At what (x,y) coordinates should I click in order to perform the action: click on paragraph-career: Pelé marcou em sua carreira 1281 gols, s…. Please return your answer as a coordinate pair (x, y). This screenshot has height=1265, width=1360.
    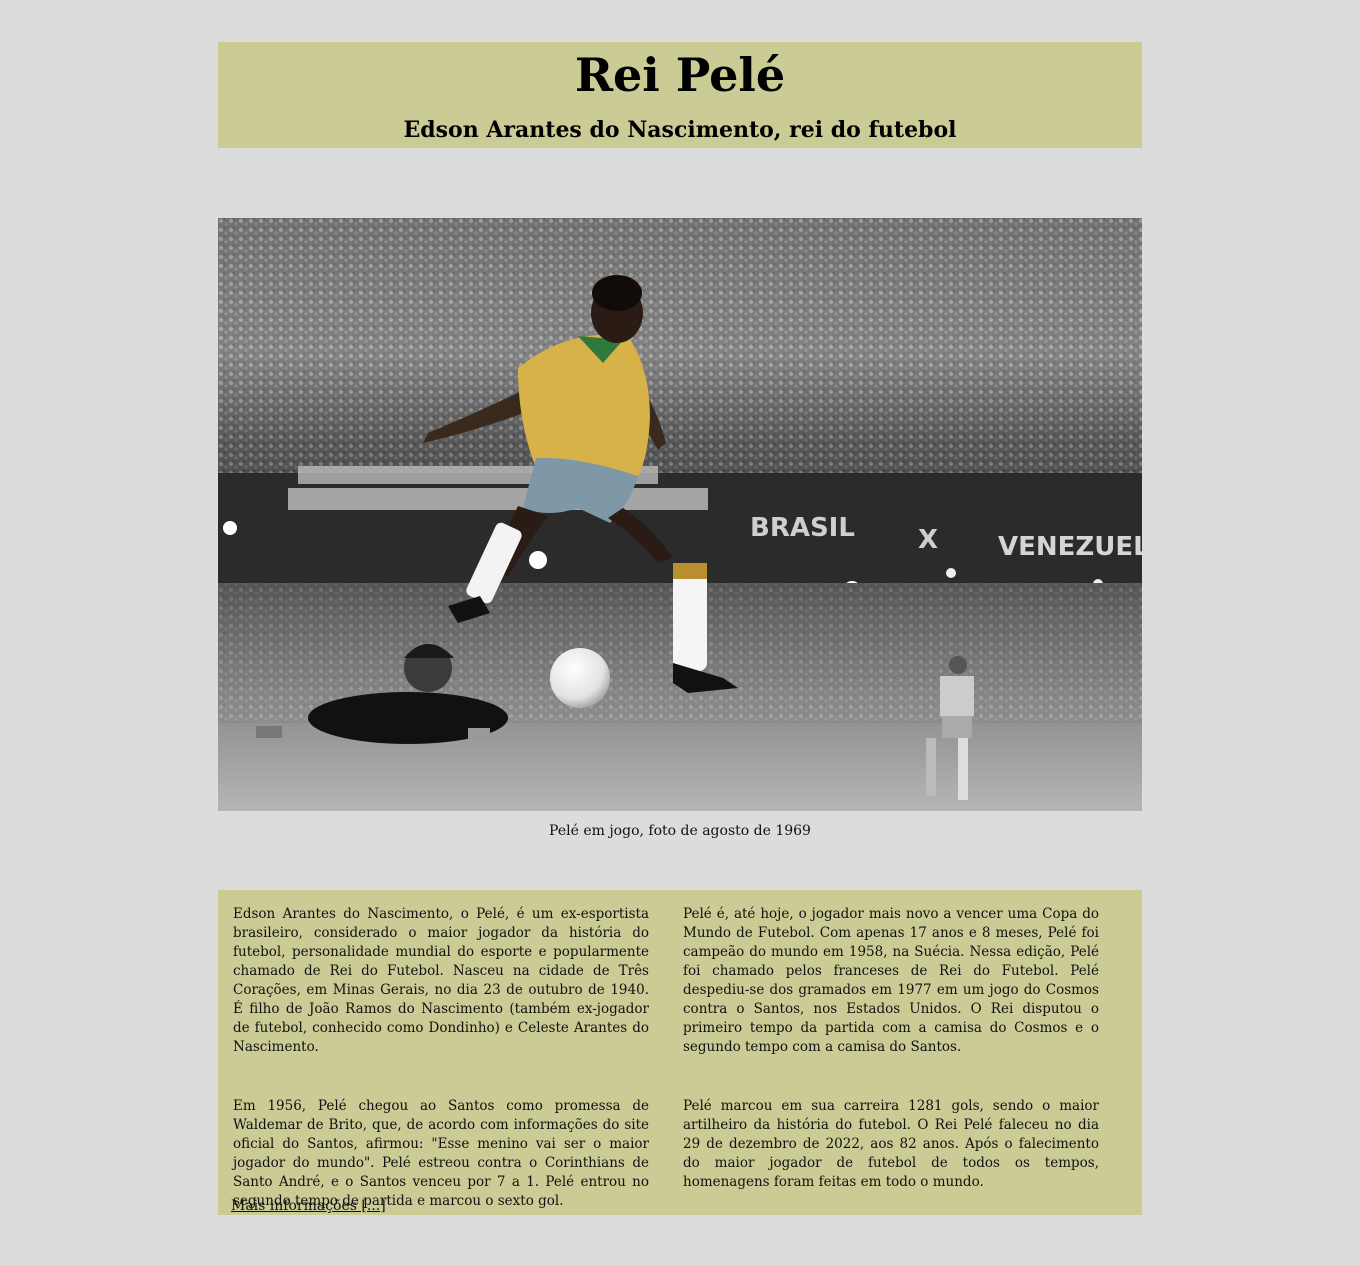
    Looking at the image, I should click on (891, 1144).